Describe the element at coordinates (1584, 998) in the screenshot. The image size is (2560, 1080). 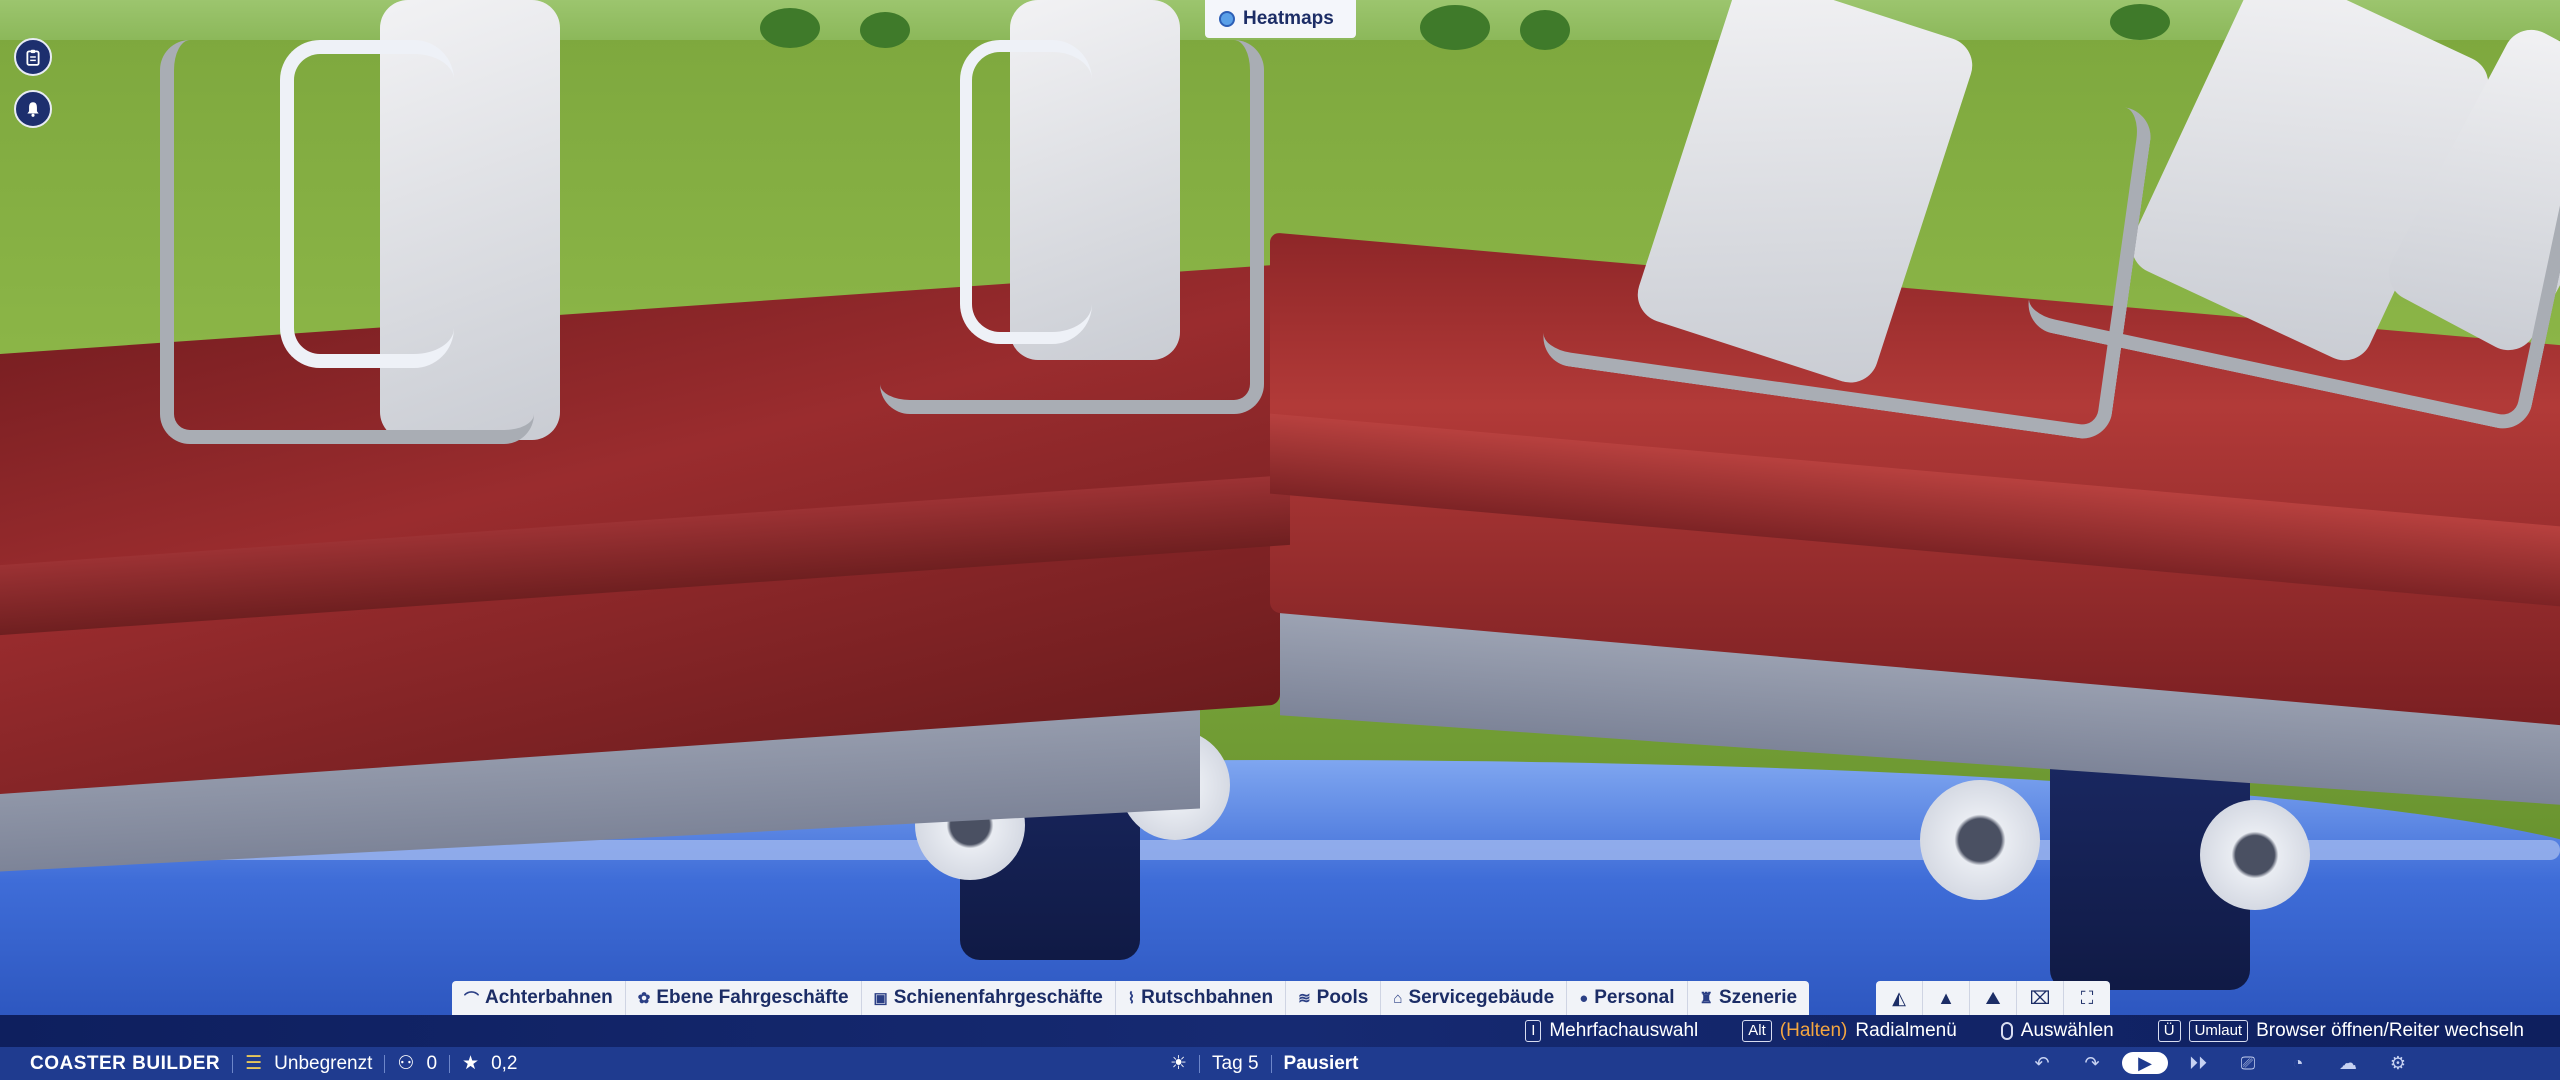
I see `staff-icon: ●` at that location.